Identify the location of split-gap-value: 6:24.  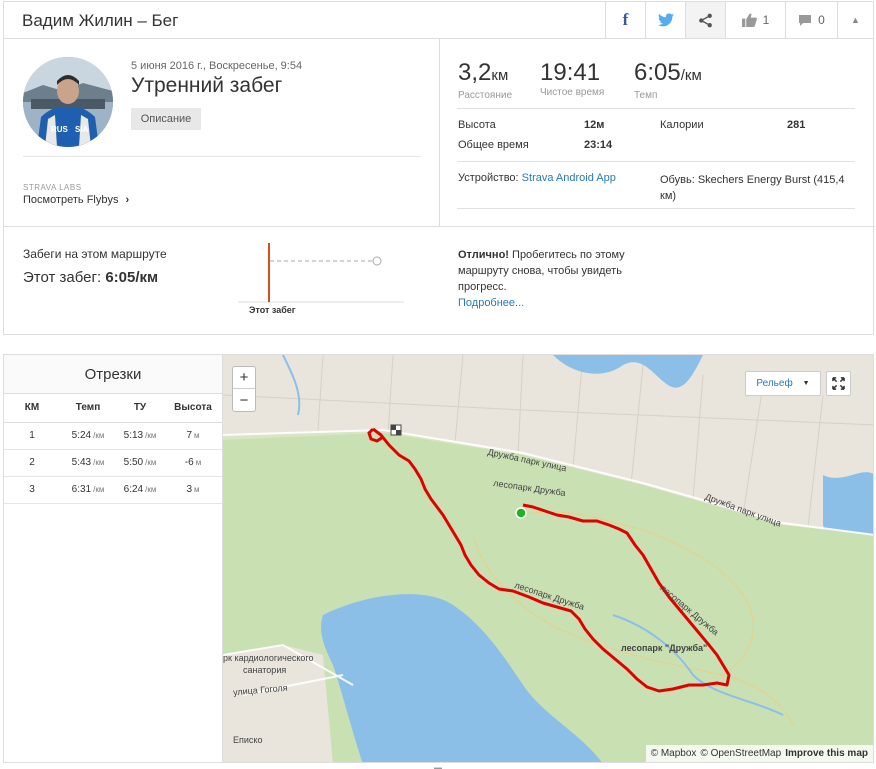
(133, 489).